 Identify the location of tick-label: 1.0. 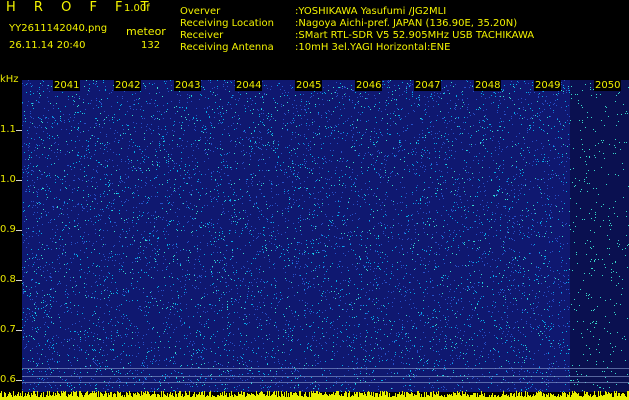
(8, 179).